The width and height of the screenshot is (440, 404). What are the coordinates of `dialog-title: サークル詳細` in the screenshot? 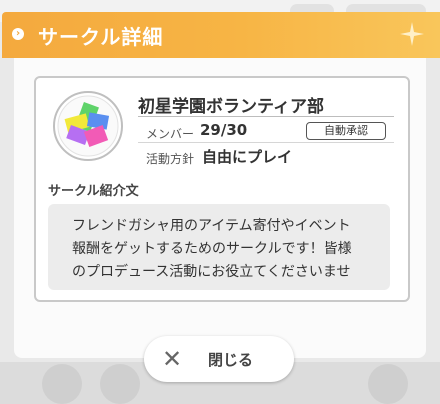 It's located at (101, 37).